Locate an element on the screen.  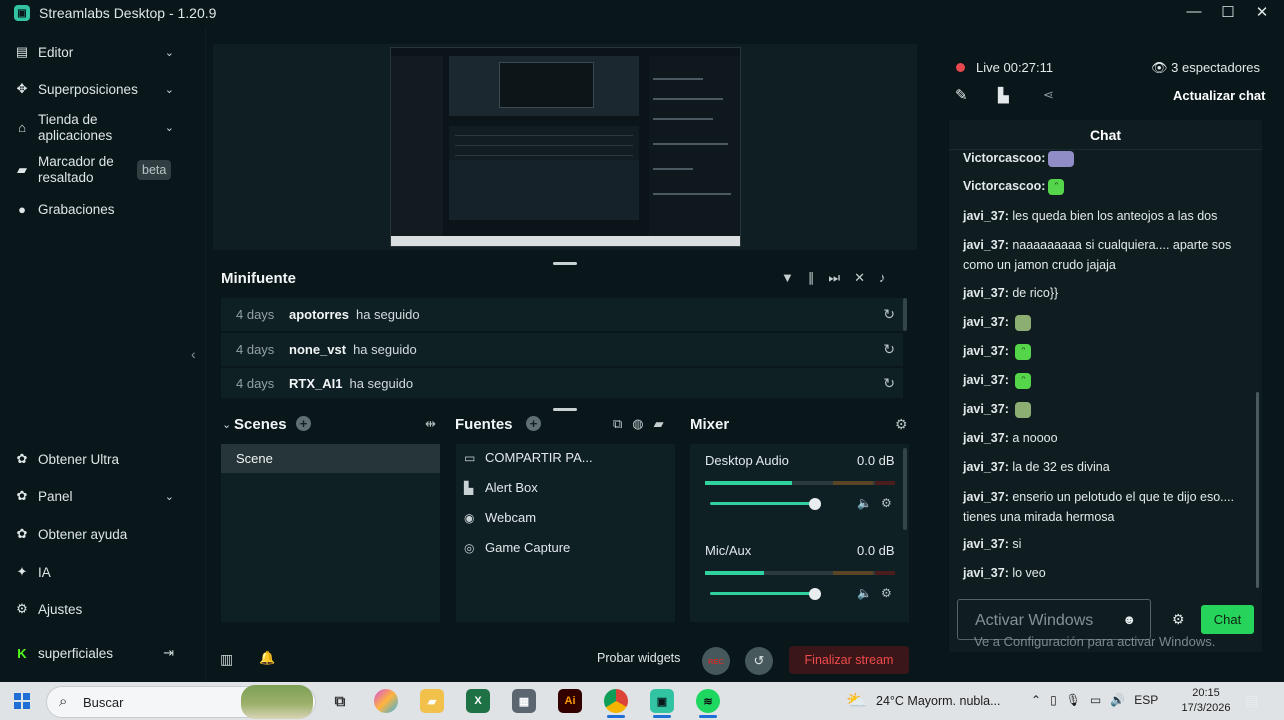
chrome-icon is located at coordinates (616, 701).